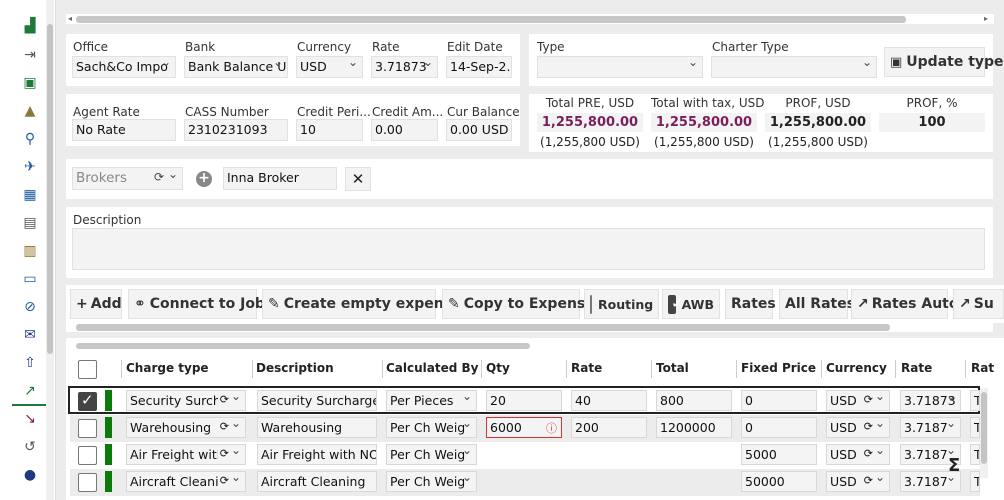 This screenshot has width=1004, height=500. Describe the element at coordinates (317, 454) in the screenshot. I see `description-cell: Air Freight with NO` at that location.